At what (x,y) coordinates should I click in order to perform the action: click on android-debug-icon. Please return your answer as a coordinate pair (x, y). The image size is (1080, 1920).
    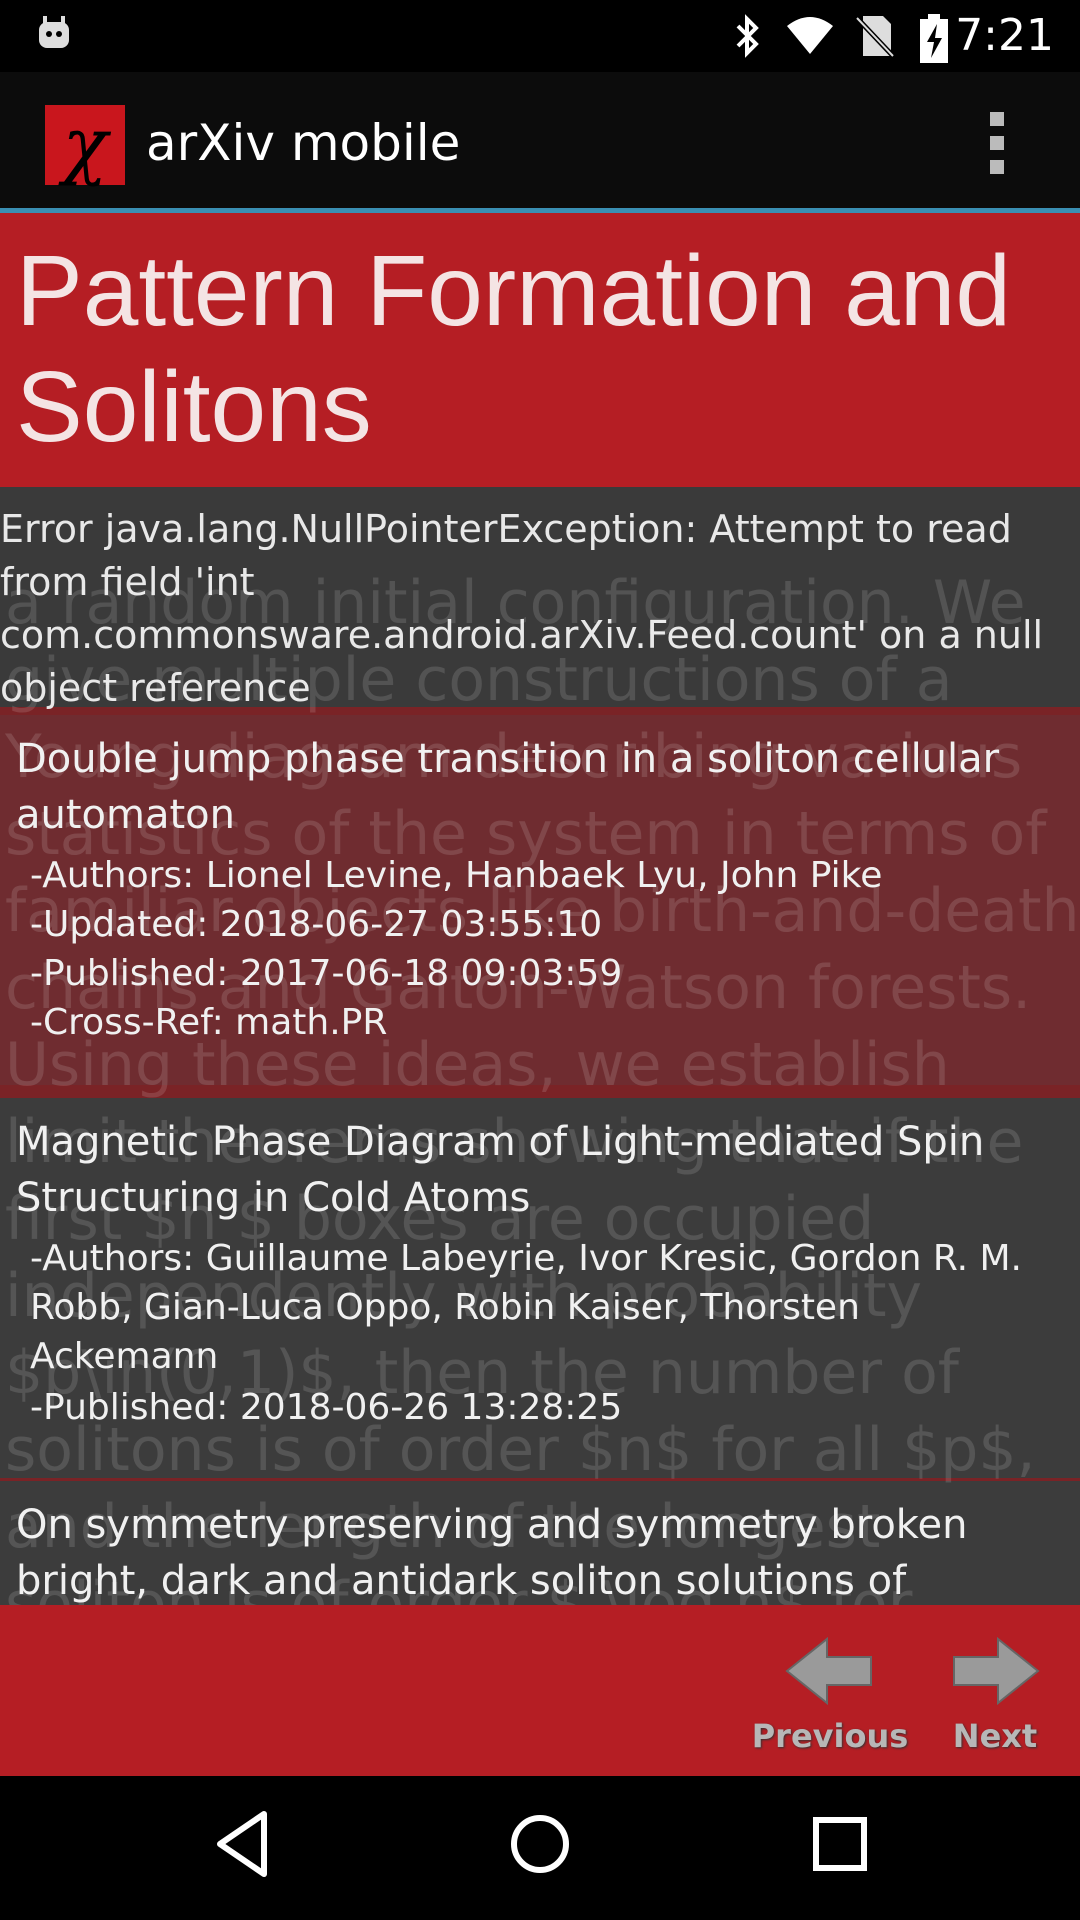
    Looking at the image, I should click on (54, 34).